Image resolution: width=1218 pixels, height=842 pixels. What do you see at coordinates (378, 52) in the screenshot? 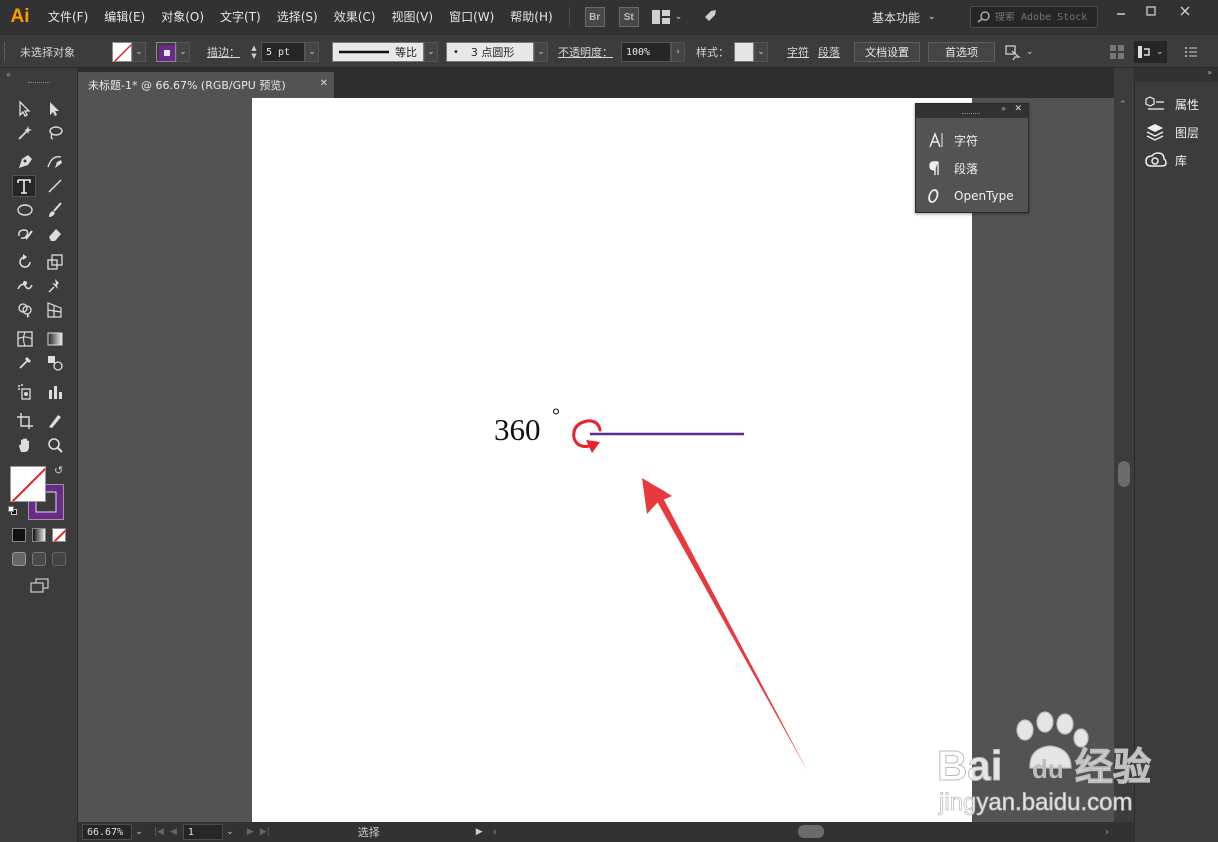
I see `profile-field: 等比` at bounding box center [378, 52].